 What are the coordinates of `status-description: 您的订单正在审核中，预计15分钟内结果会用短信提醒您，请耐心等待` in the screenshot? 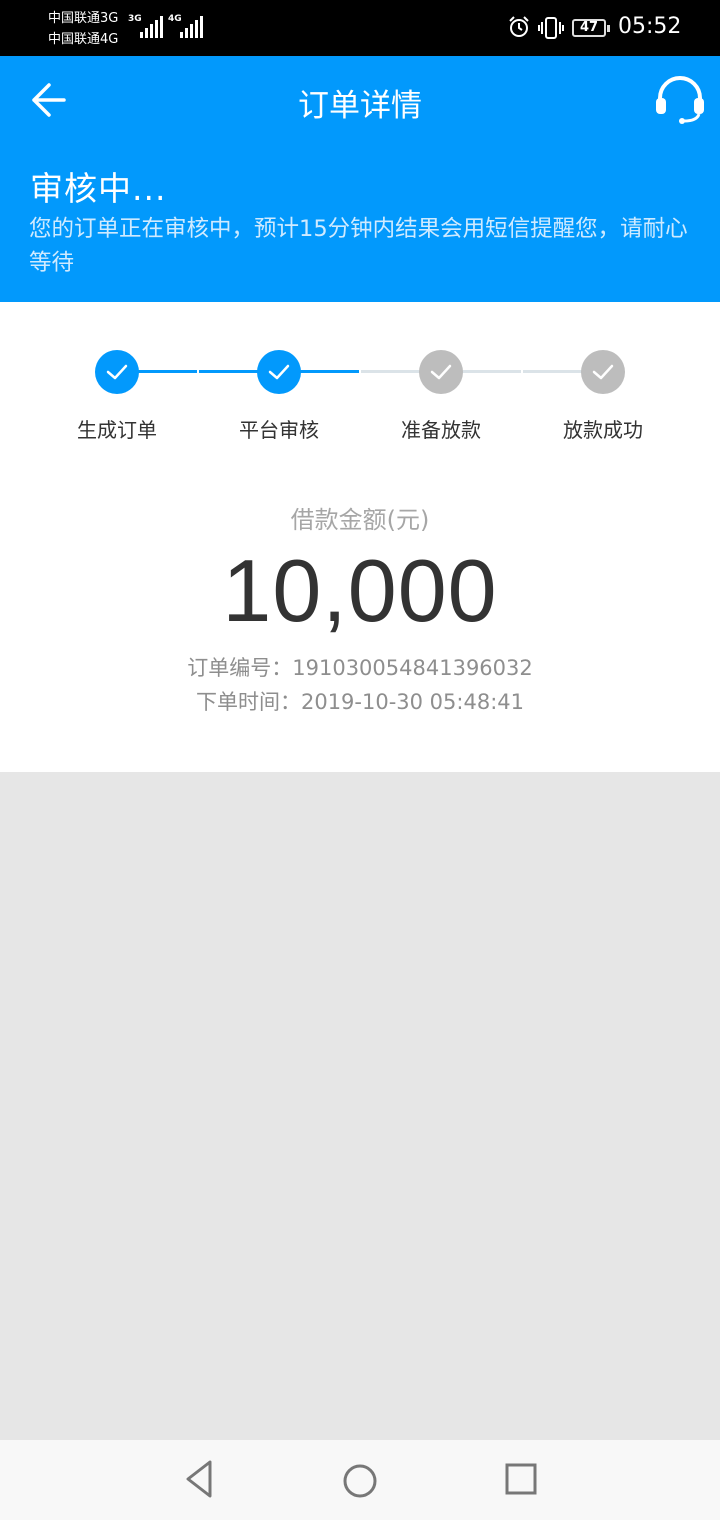 It's located at (358, 246).